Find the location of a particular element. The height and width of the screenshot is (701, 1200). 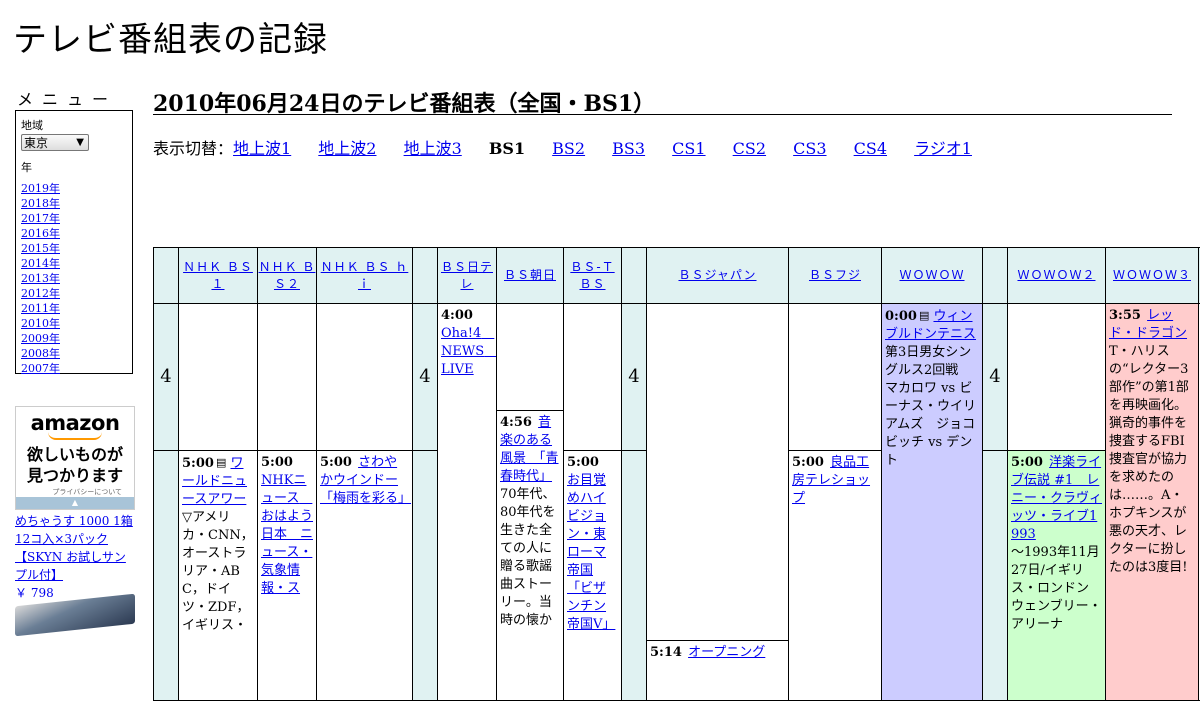

channel-link: ＮＨＫ ＢＳ２ is located at coordinates (287, 275).